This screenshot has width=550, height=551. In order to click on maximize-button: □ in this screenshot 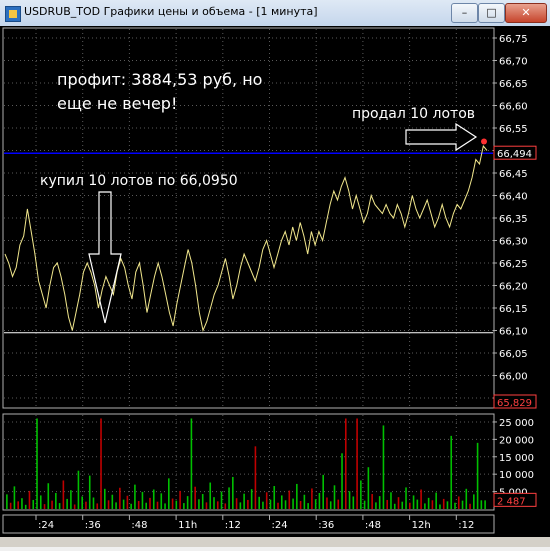, I will do `click(491, 13)`.